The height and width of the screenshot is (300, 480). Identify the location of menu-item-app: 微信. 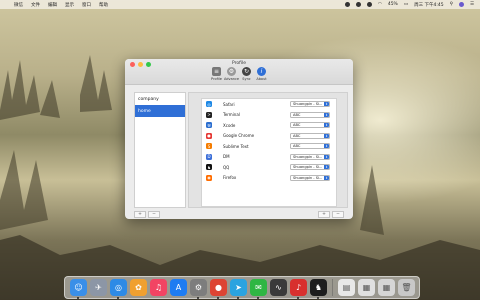
(18, 5).